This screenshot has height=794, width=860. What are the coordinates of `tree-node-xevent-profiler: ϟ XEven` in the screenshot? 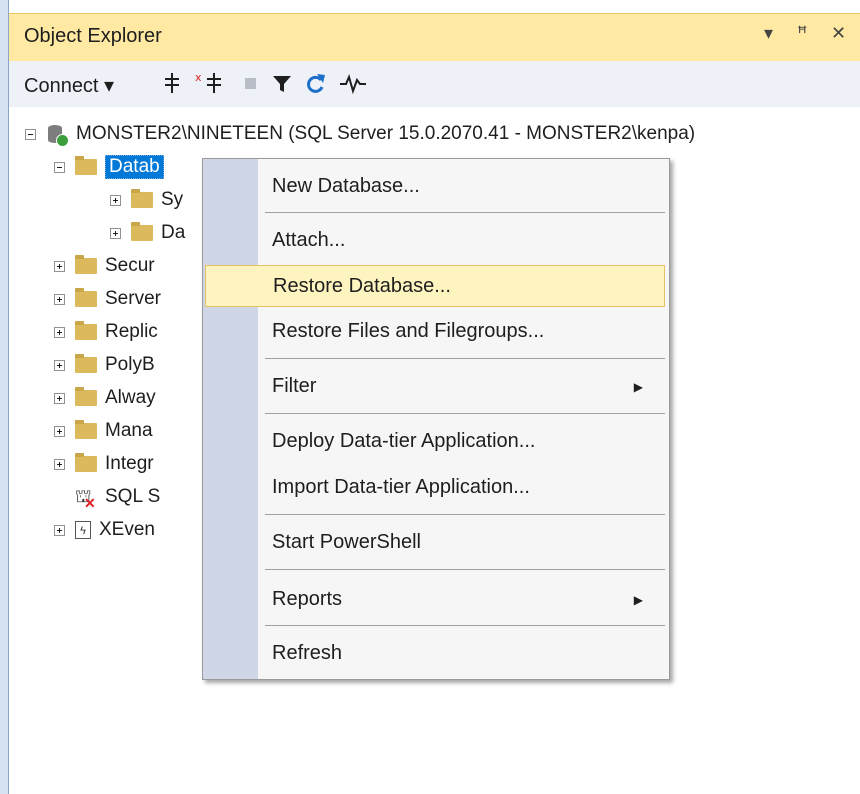 It's located at (104, 530).